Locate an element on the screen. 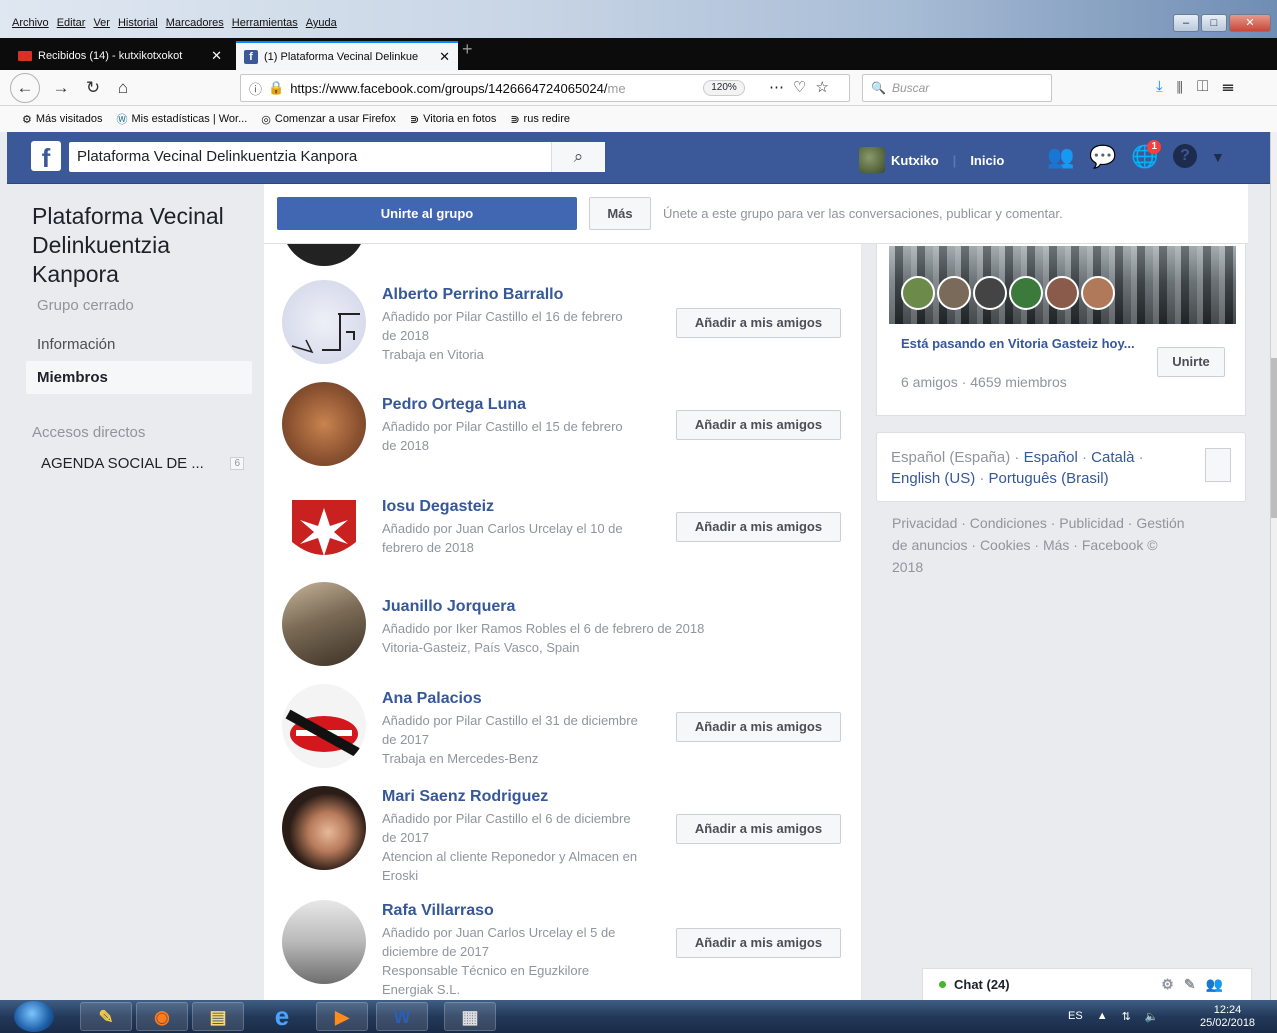 The width and height of the screenshot is (1277, 1033). page-actions-icon: ⋯ is located at coordinates (781, 87).